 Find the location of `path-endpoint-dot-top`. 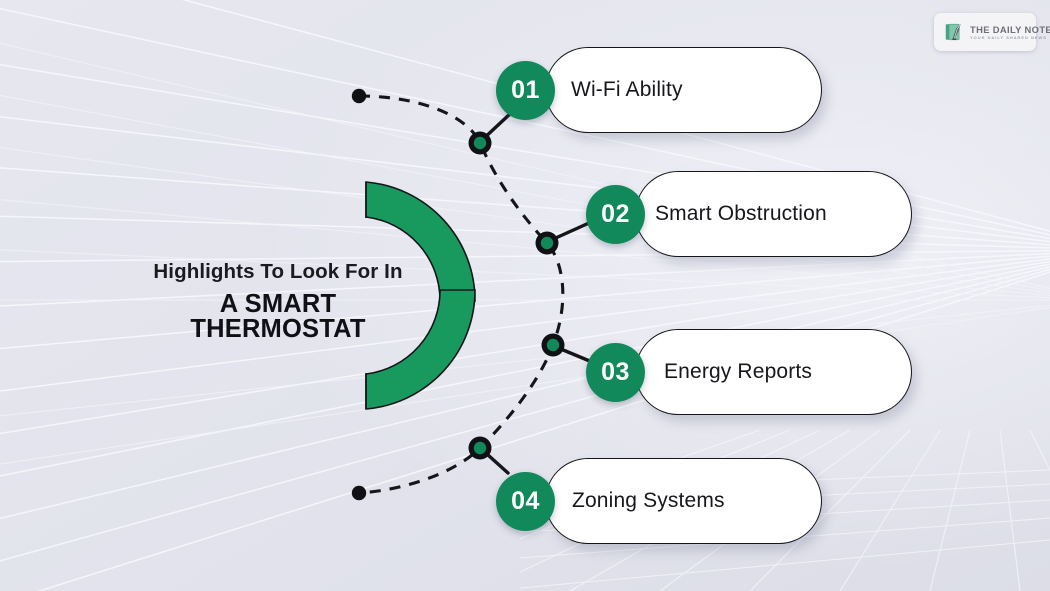

path-endpoint-dot-top is located at coordinates (359, 96).